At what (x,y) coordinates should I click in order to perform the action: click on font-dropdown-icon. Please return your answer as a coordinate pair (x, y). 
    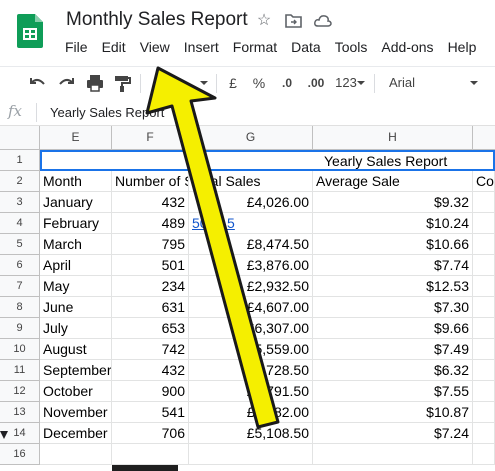
    Looking at the image, I should click on (474, 83).